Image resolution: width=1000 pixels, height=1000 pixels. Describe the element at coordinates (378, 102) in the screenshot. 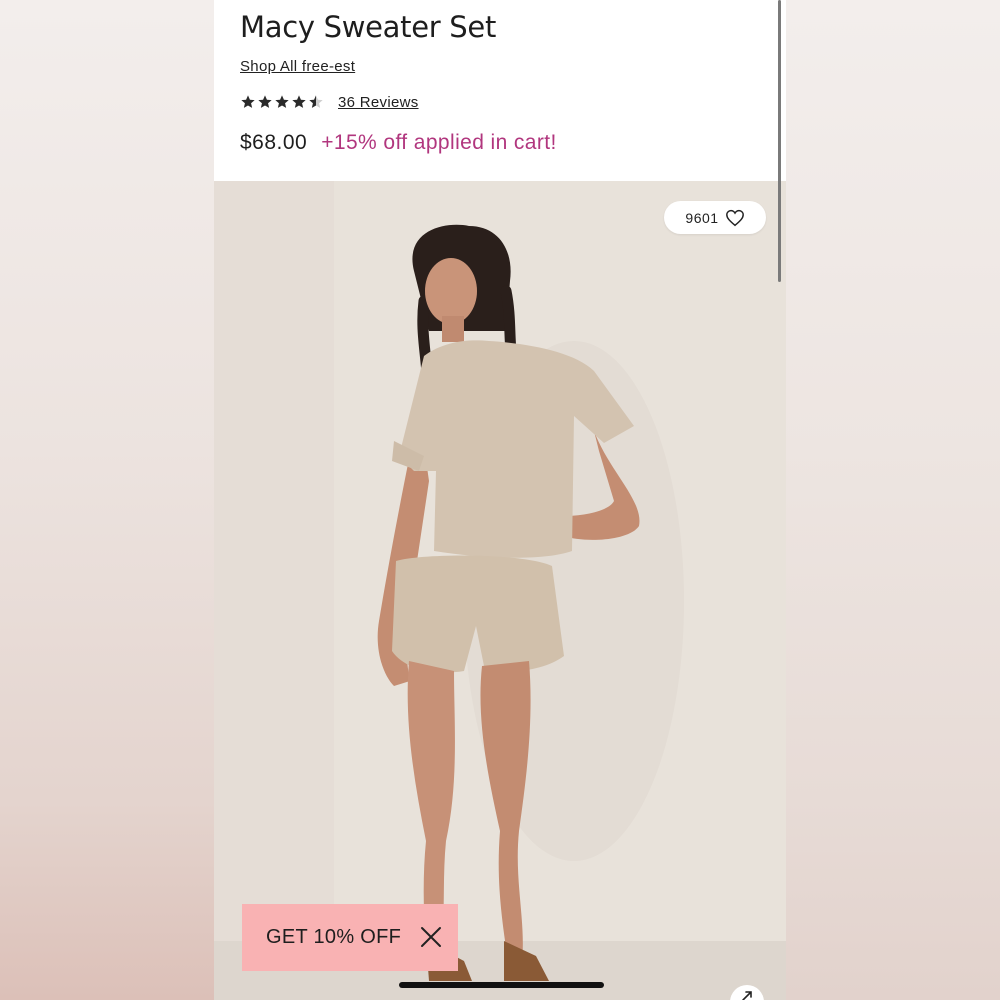

I see `reviews-link: 36 Reviews` at that location.